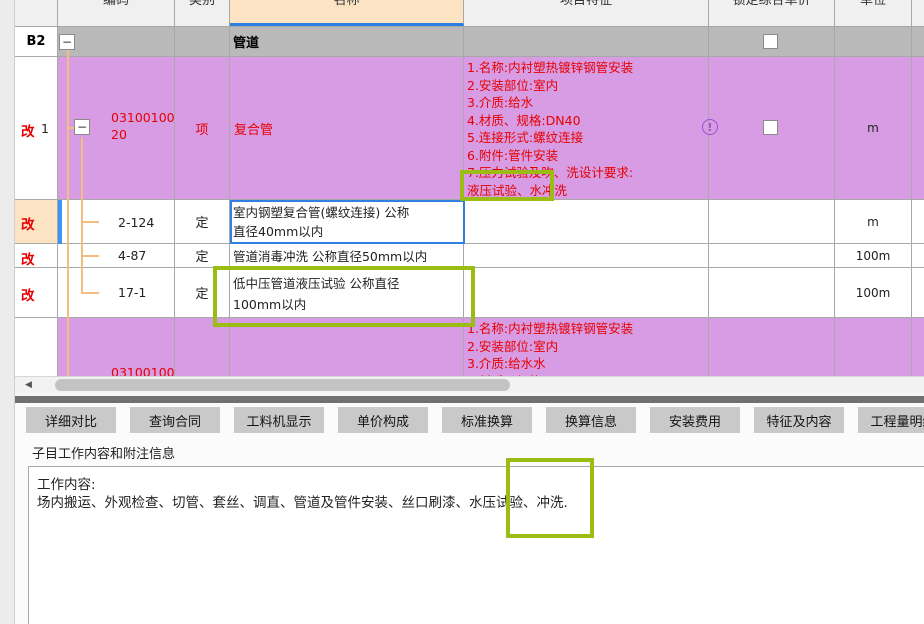 This screenshot has width=924, height=624. I want to click on sub3-category: 定, so click(202, 292).